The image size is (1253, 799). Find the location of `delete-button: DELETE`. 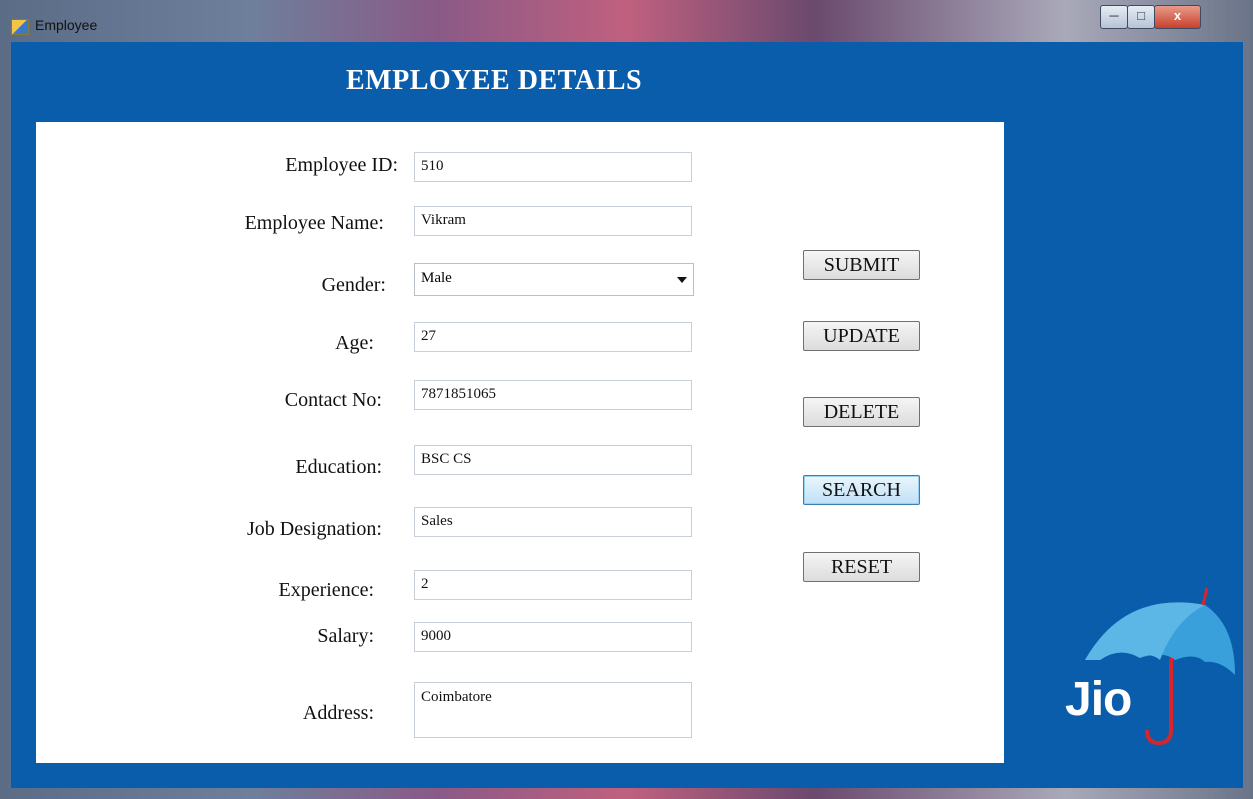

delete-button: DELETE is located at coordinates (861, 412).